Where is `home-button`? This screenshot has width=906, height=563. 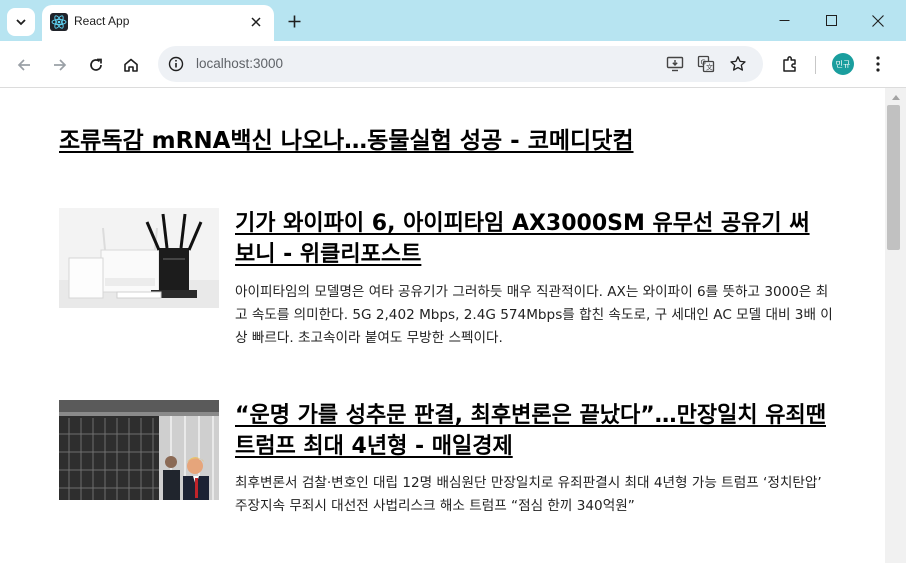 home-button is located at coordinates (131, 65).